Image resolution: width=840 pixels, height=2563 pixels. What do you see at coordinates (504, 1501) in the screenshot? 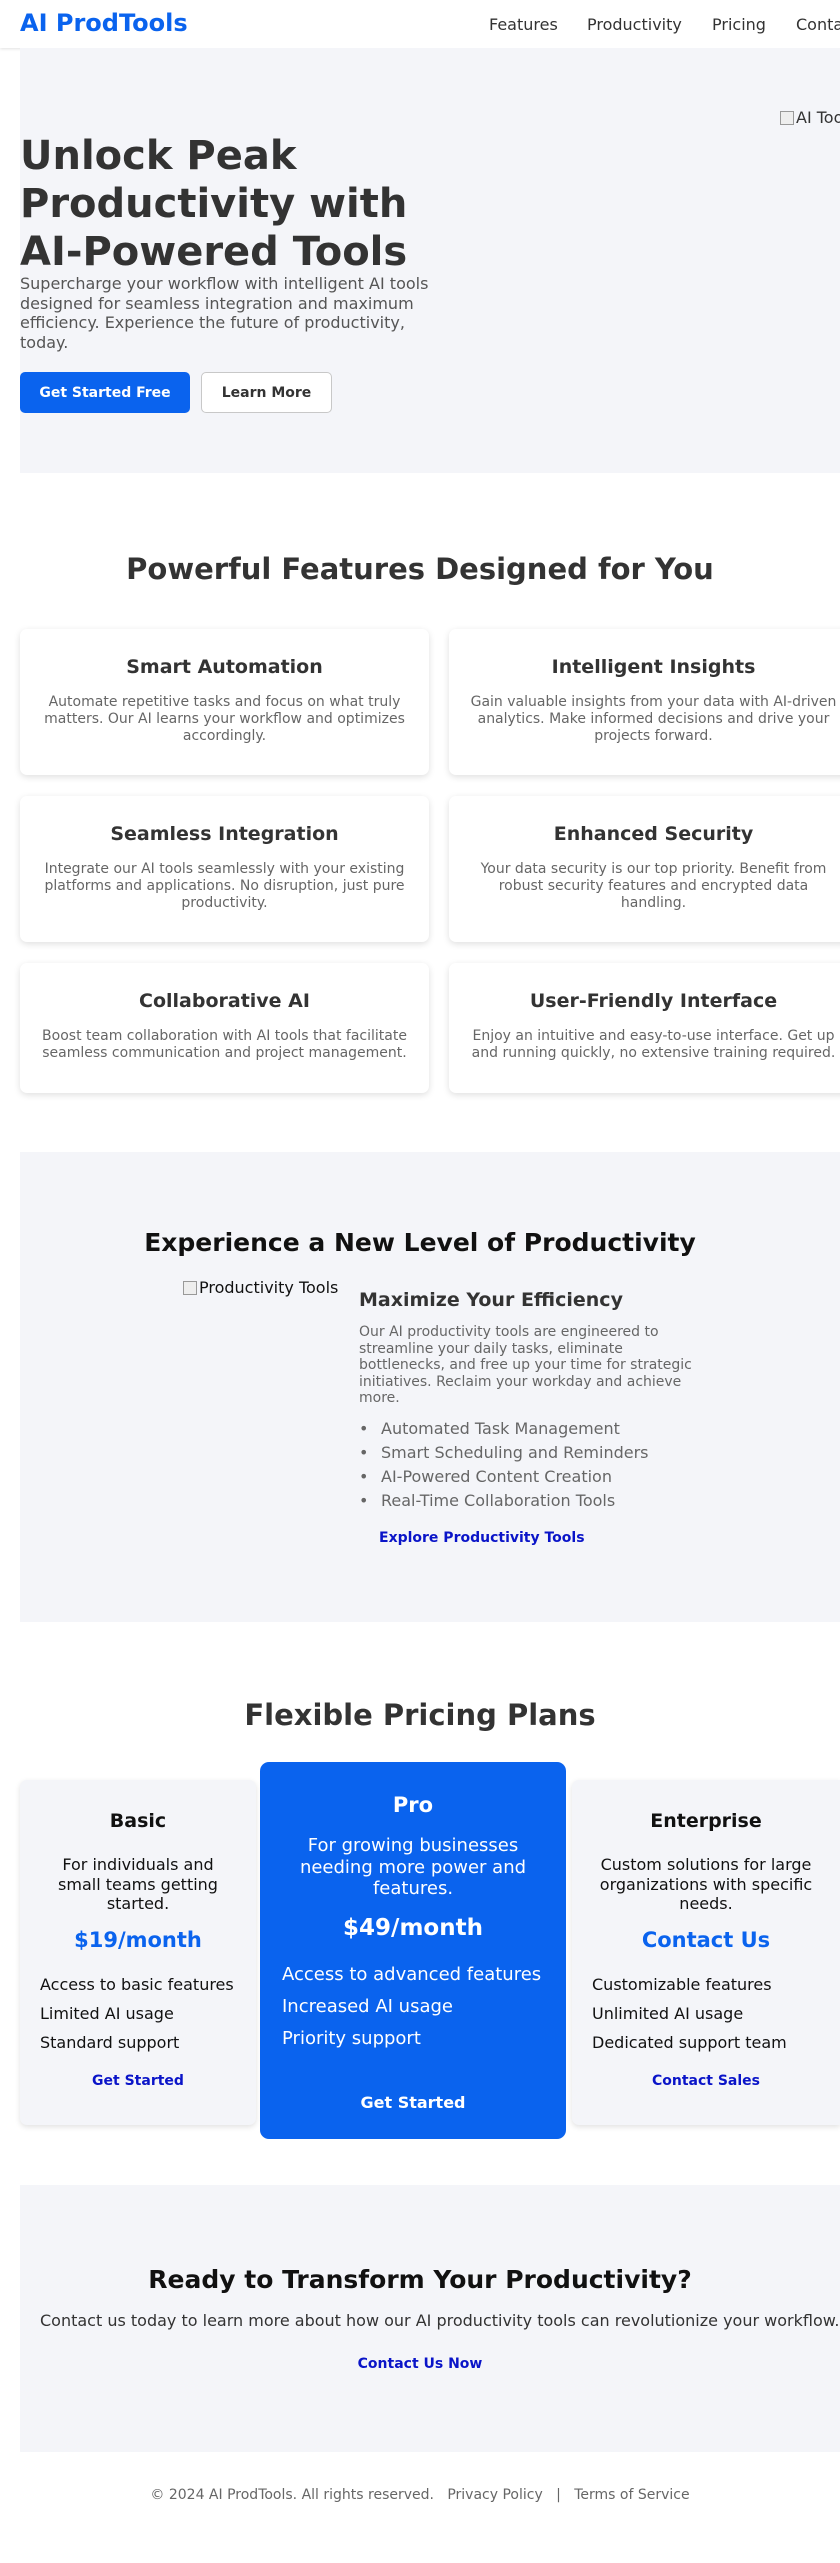
I see `list-item: Real-Time Collaboration Tools` at bounding box center [504, 1501].